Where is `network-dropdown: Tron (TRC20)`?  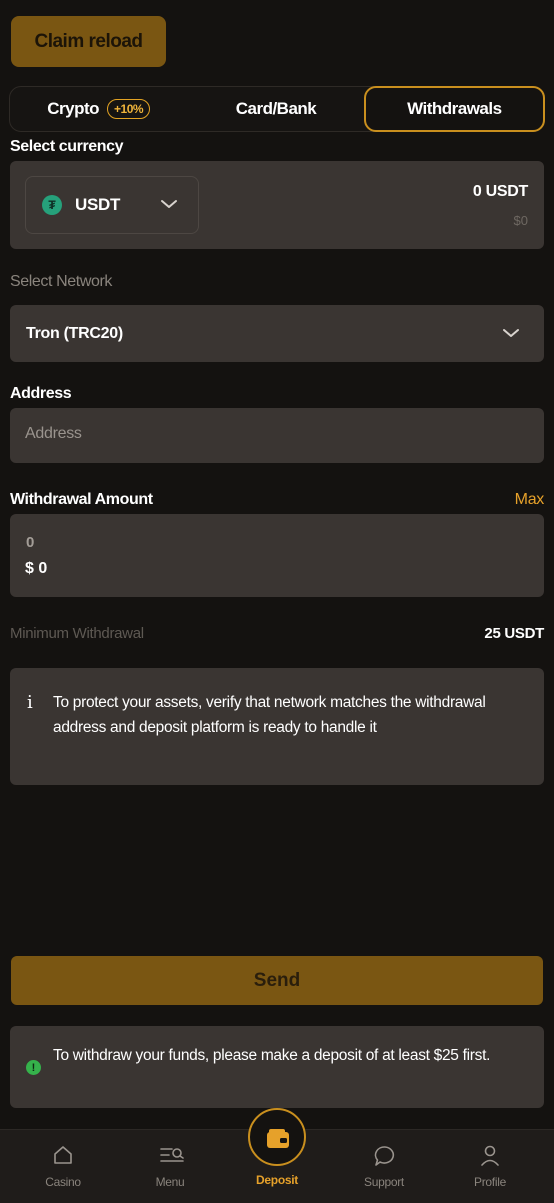 network-dropdown: Tron (TRC20) is located at coordinates (277, 333).